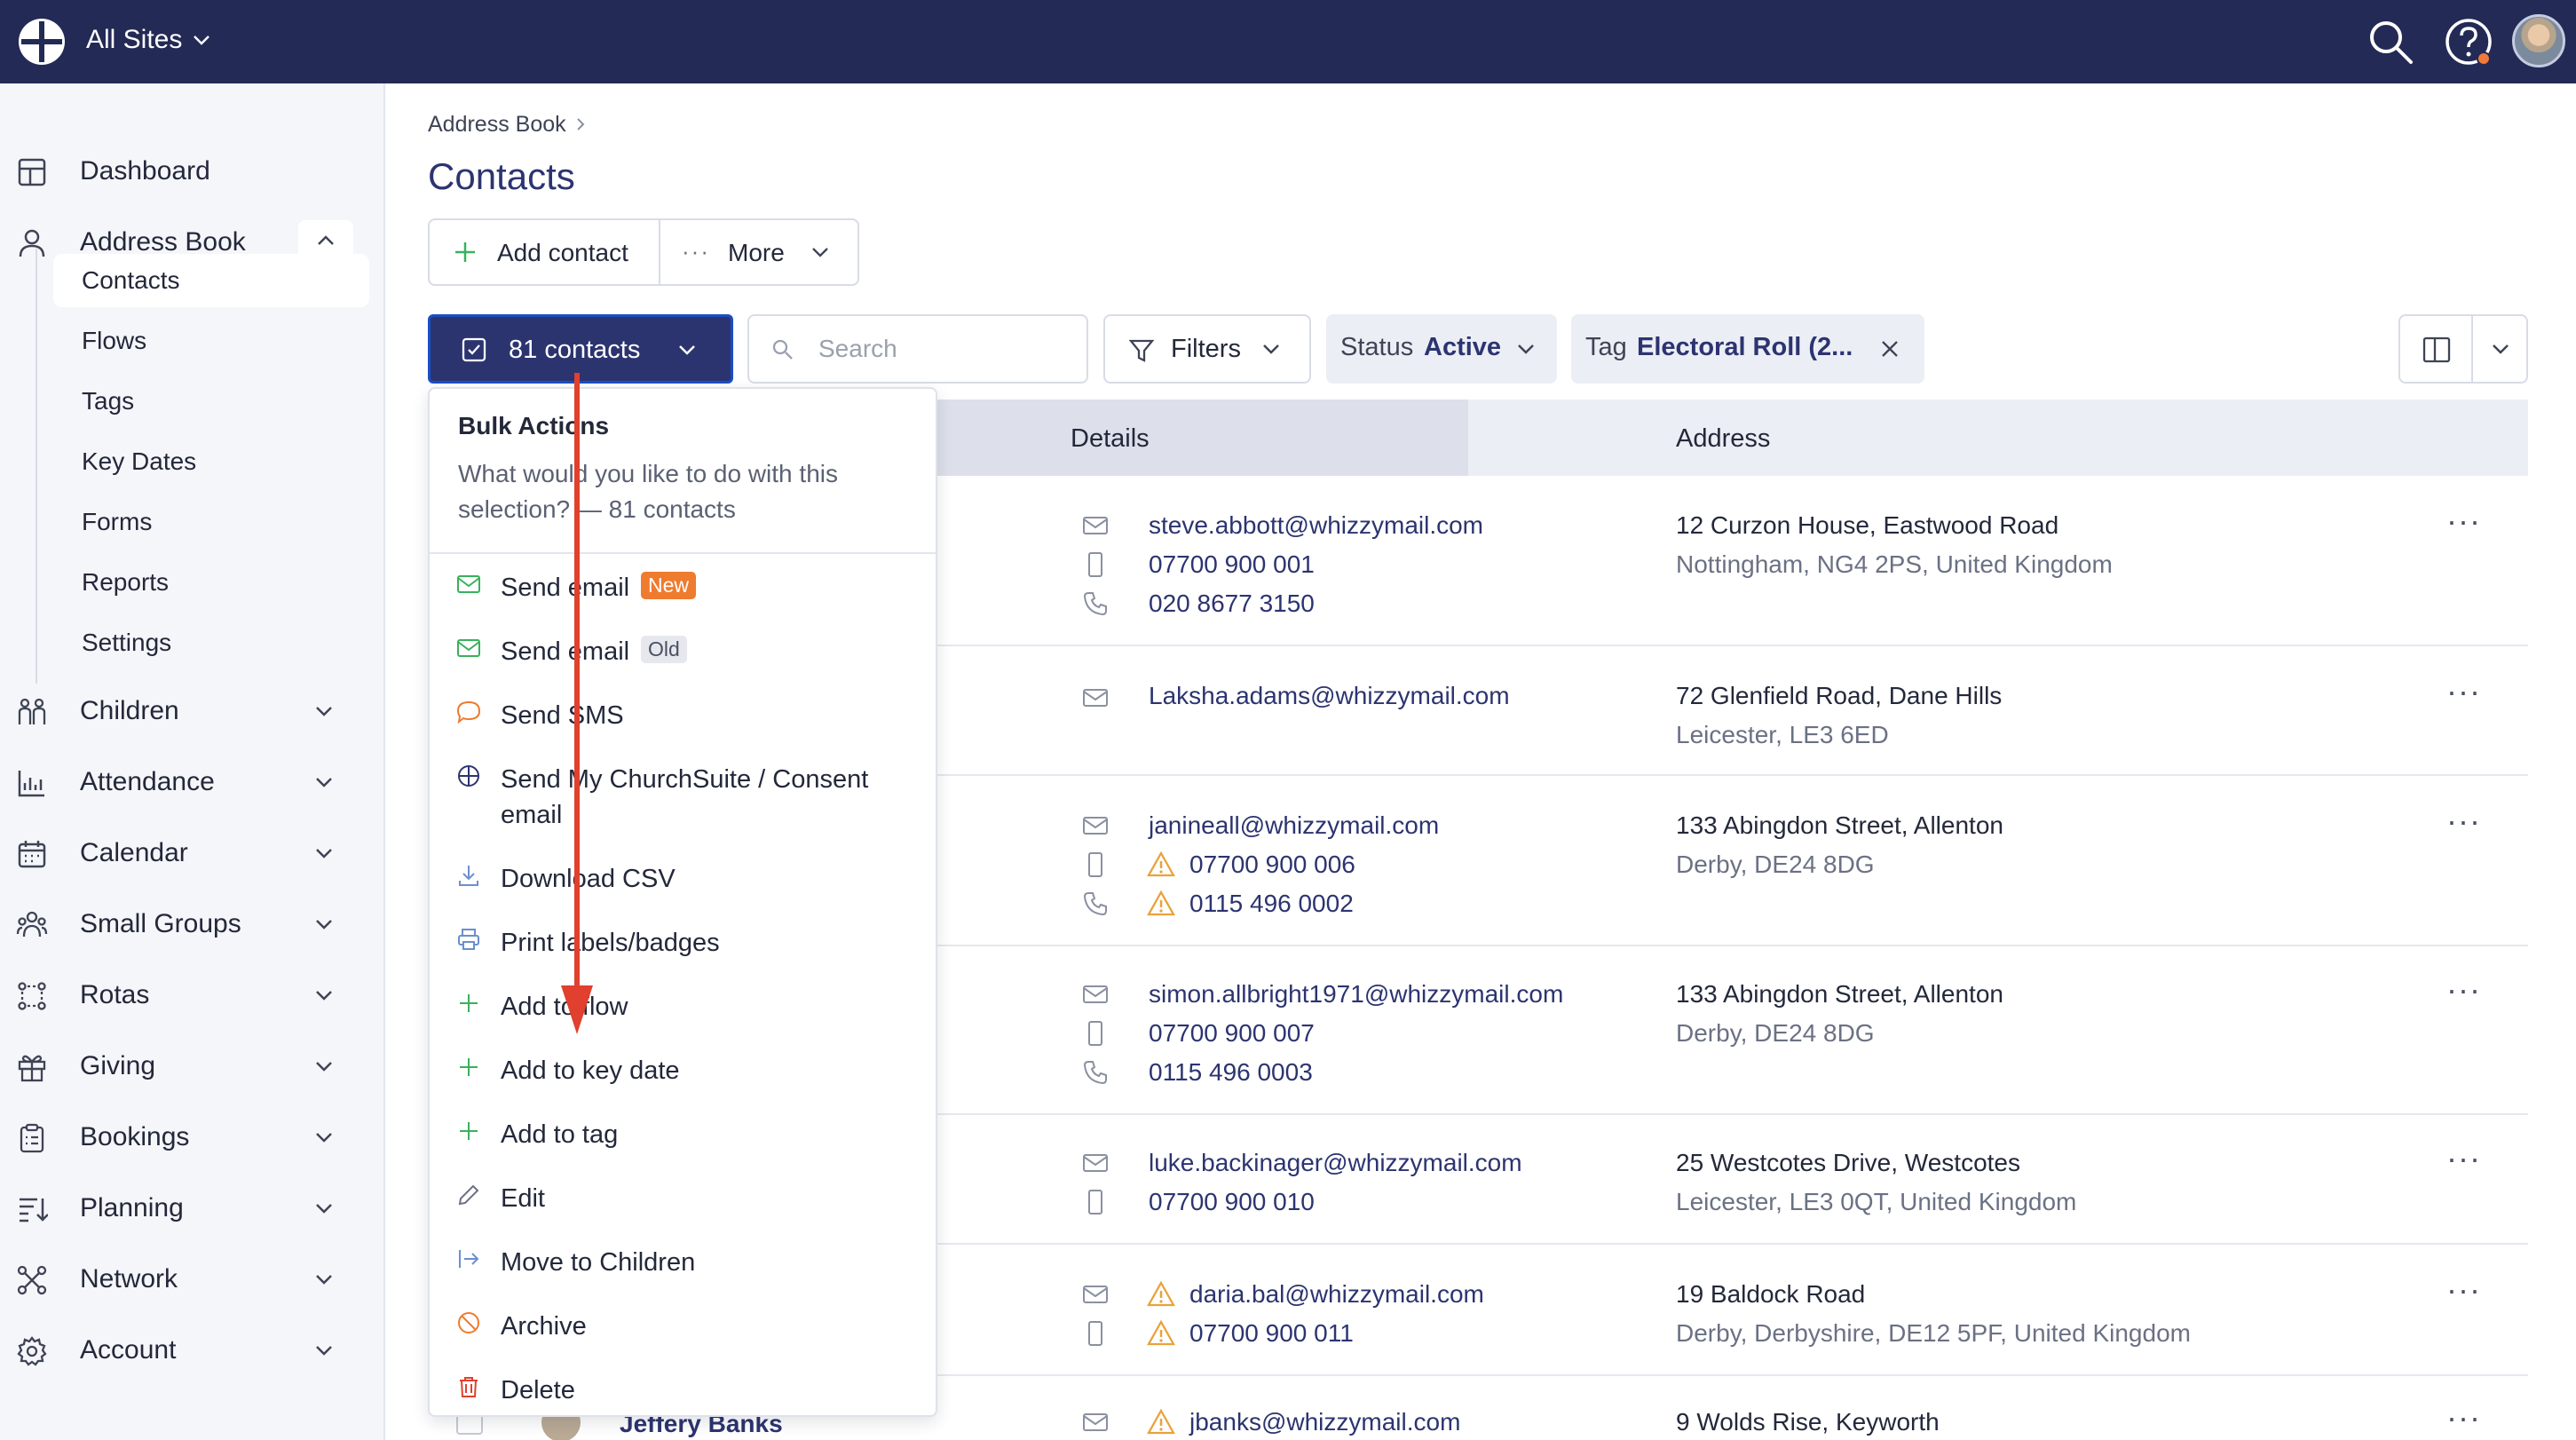  What do you see at coordinates (683, 1196) in the screenshot?
I see `menu-item-edit: Edit` at bounding box center [683, 1196].